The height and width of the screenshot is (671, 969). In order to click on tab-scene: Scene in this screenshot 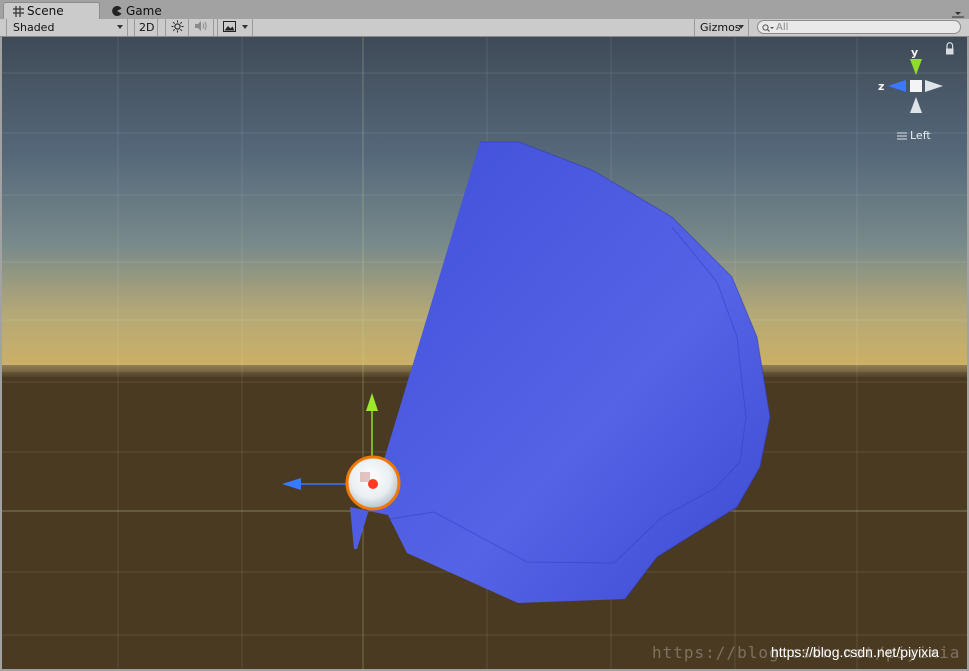, I will do `click(51, 10)`.